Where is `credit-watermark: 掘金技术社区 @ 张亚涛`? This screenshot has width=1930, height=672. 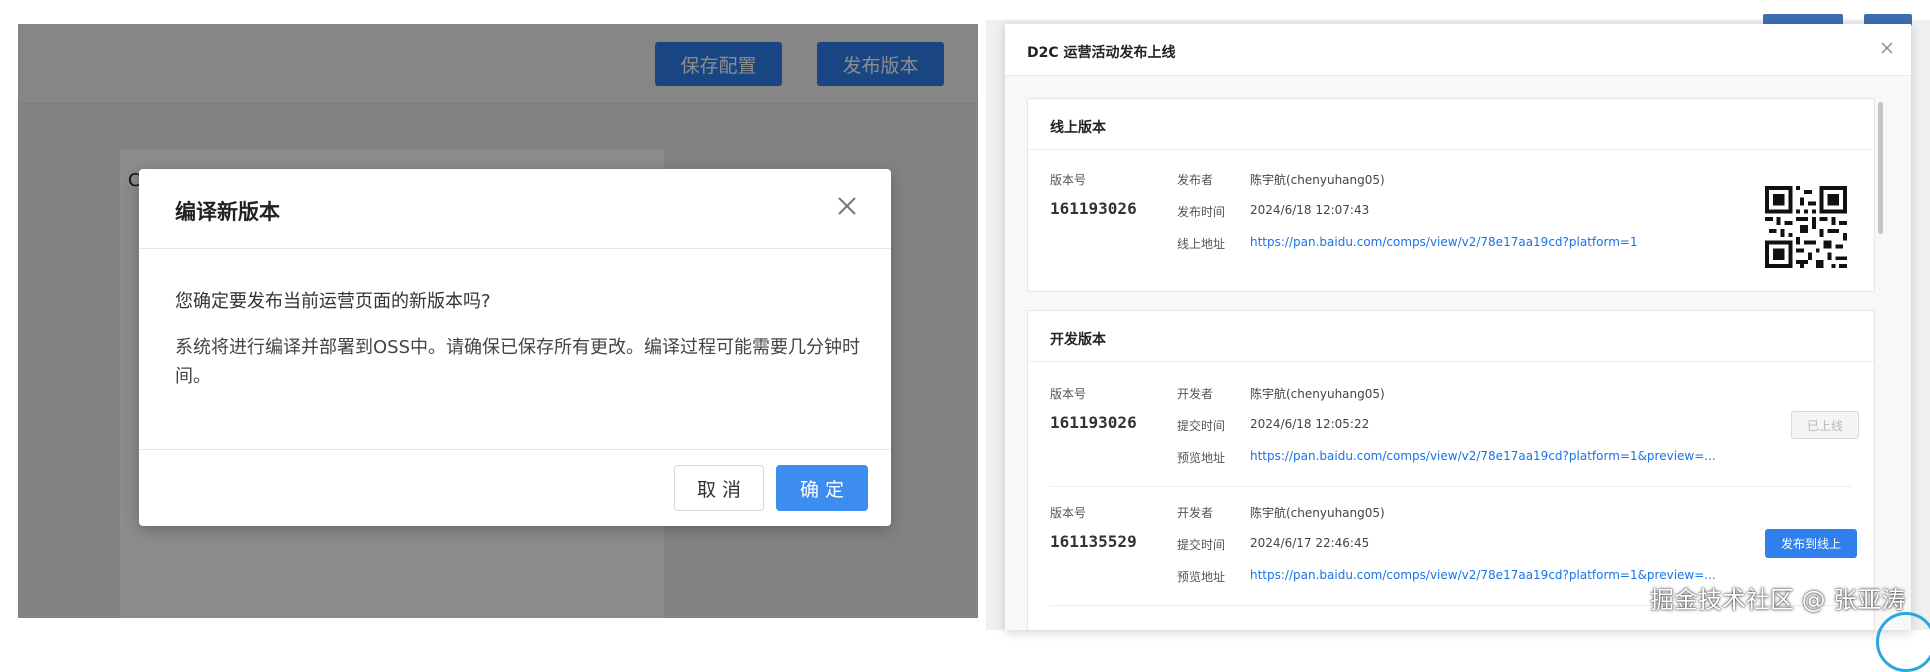 credit-watermark: 掘金技术社区 @ 张亚涛 is located at coordinates (1778, 600).